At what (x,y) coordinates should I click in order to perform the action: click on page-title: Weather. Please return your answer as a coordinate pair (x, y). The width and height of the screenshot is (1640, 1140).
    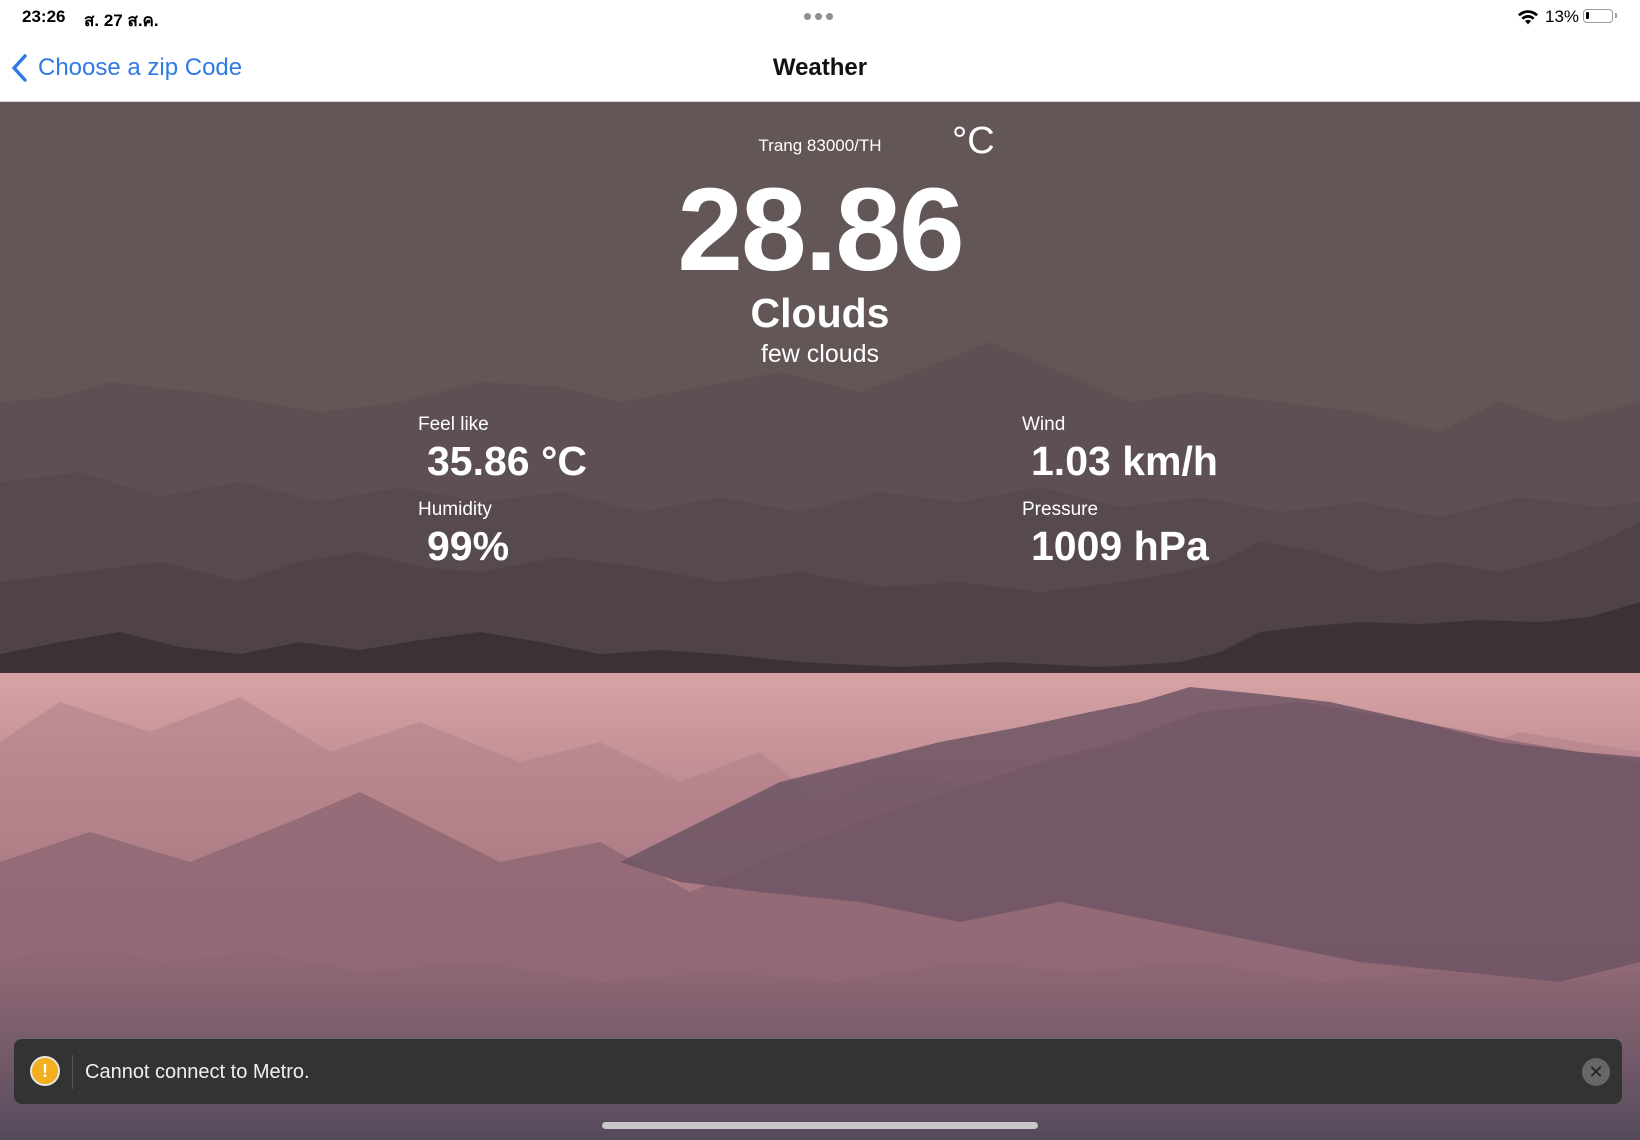
    Looking at the image, I should click on (820, 67).